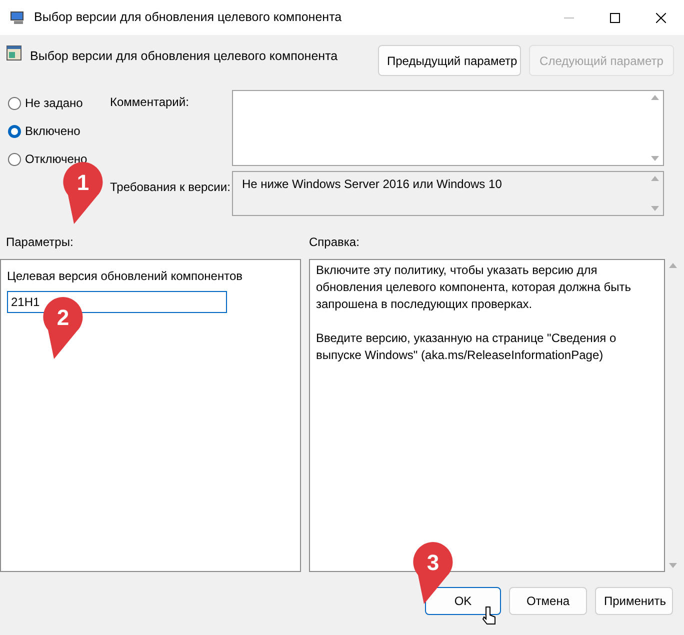 The image size is (684, 635). I want to click on requirements-label: Требования к версии:, so click(171, 187).